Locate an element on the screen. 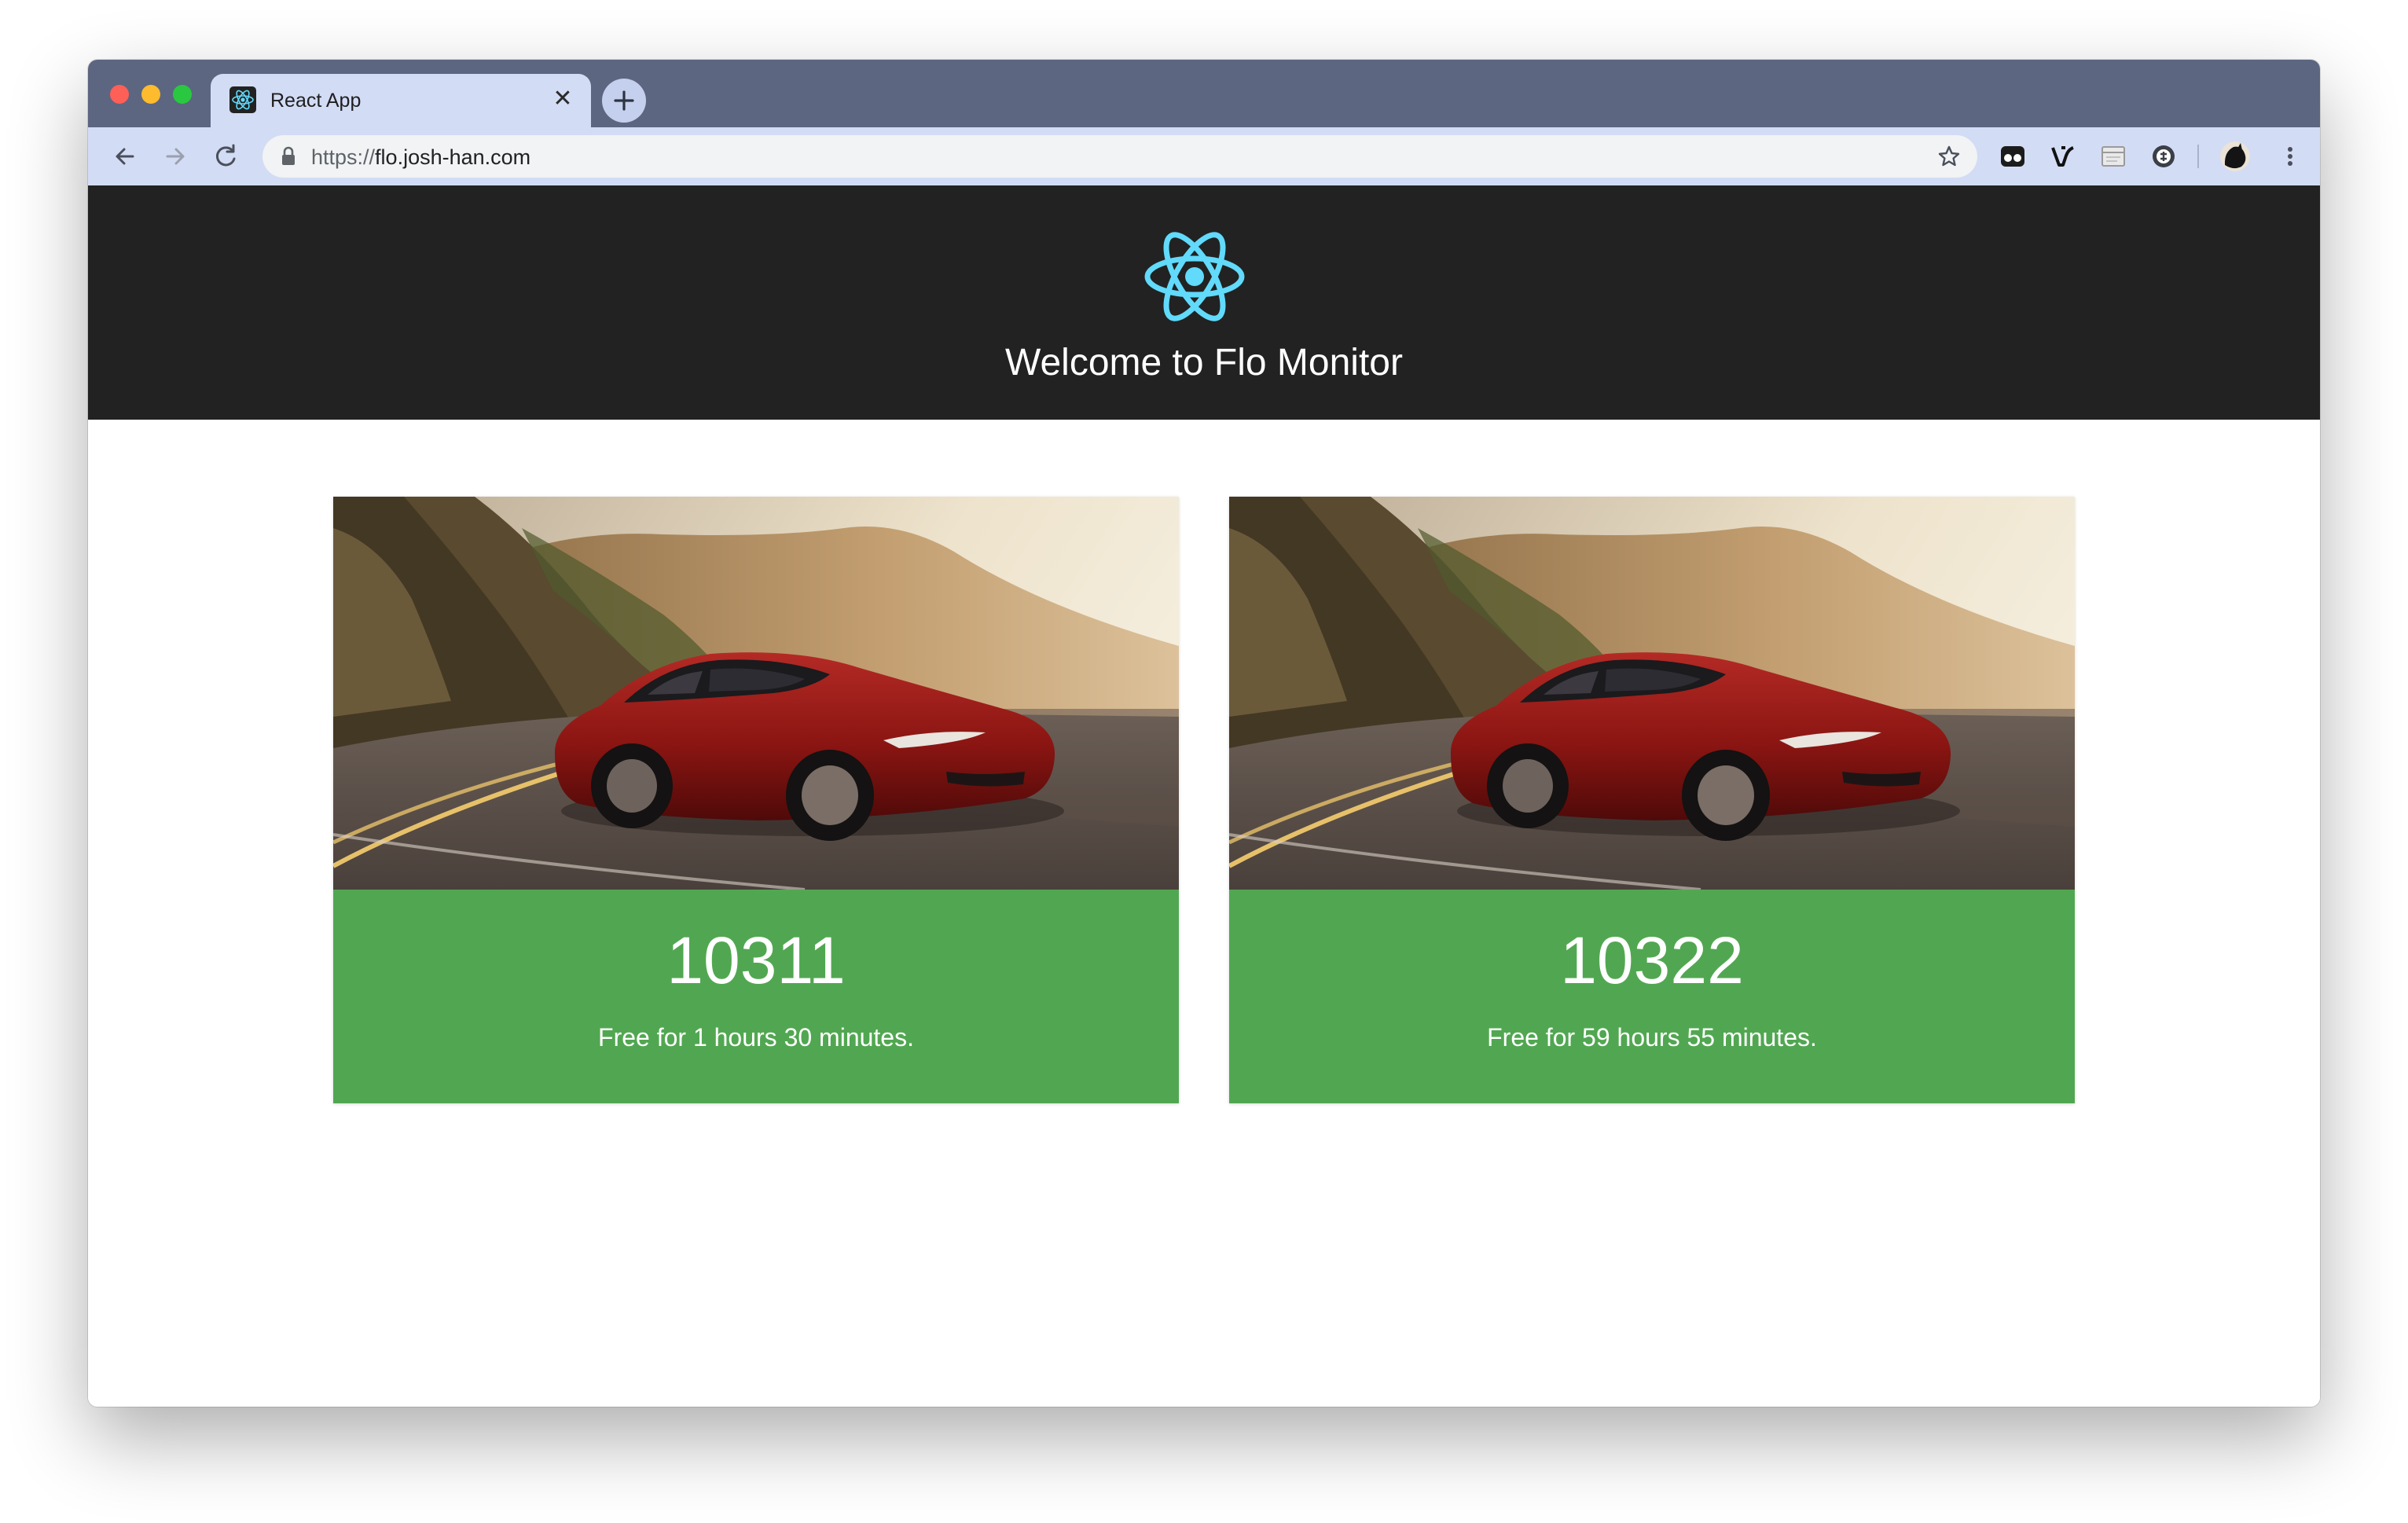 This screenshot has width=2408, height=1523. url-host: flo.josh-han.com is located at coordinates (453, 157).